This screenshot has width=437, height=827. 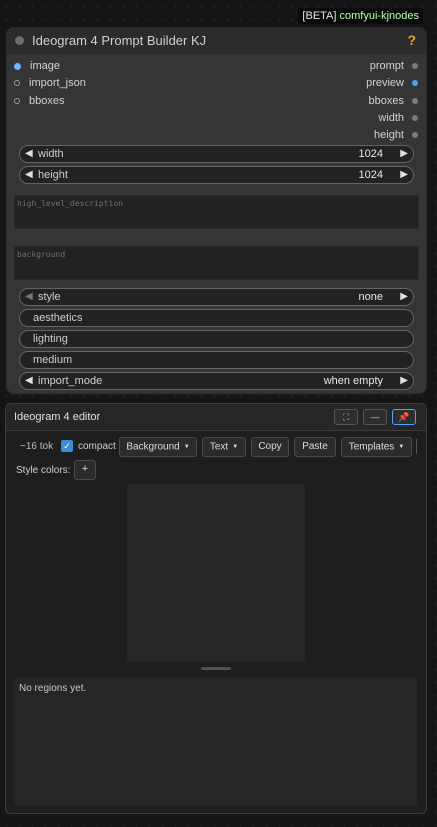 I want to click on input-import-json: import_json, so click(x=50, y=83).